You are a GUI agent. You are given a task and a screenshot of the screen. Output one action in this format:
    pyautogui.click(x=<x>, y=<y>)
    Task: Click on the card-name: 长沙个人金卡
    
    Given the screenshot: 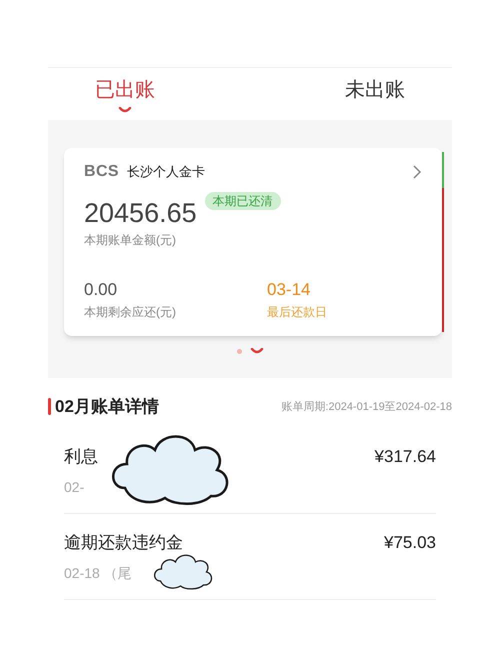 What is the action you would take?
    pyautogui.click(x=165, y=172)
    